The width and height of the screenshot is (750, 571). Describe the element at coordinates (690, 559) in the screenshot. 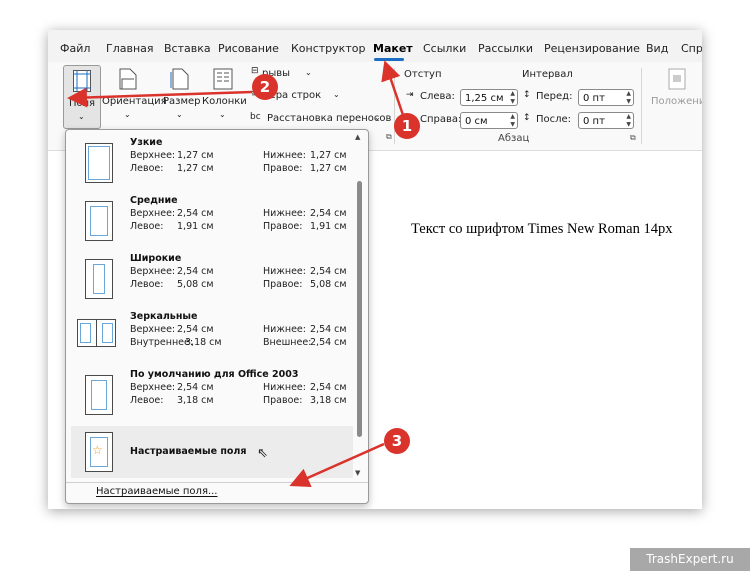

I see `watermark: TrashExpert.ru` at that location.